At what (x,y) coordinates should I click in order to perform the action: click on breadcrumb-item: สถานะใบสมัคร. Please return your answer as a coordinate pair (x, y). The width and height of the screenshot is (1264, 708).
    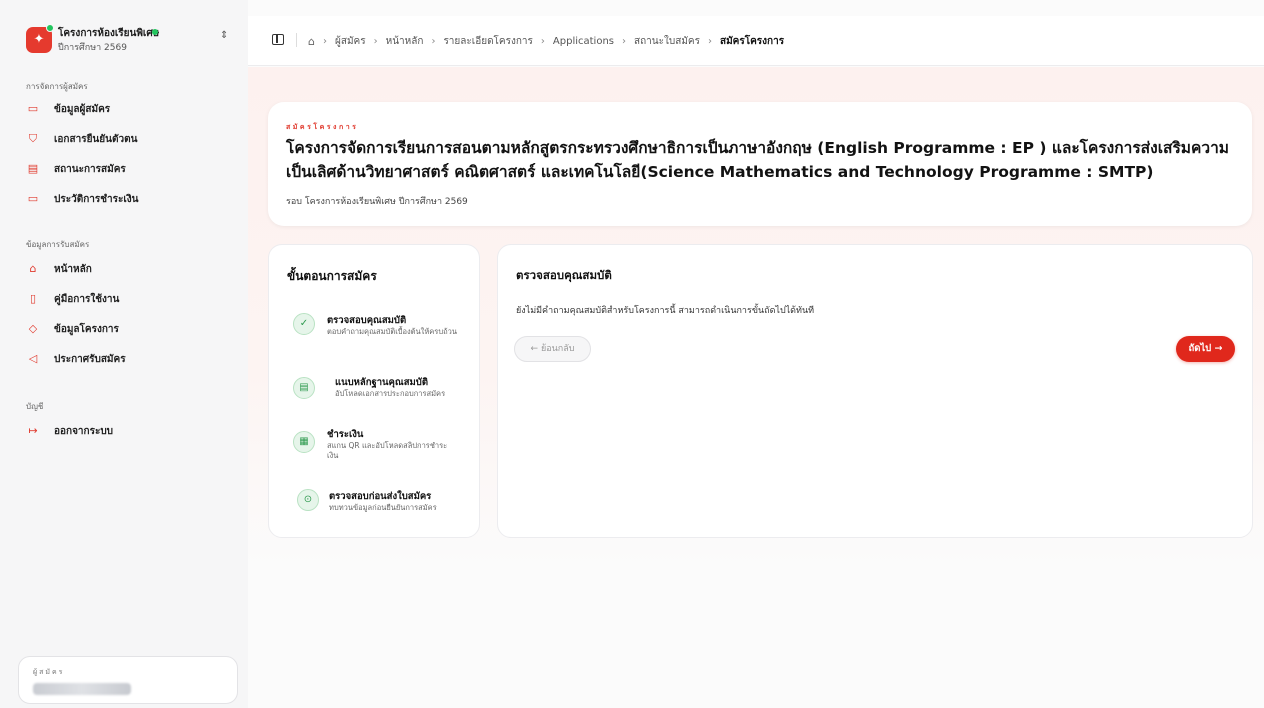
    Looking at the image, I should click on (667, 41).